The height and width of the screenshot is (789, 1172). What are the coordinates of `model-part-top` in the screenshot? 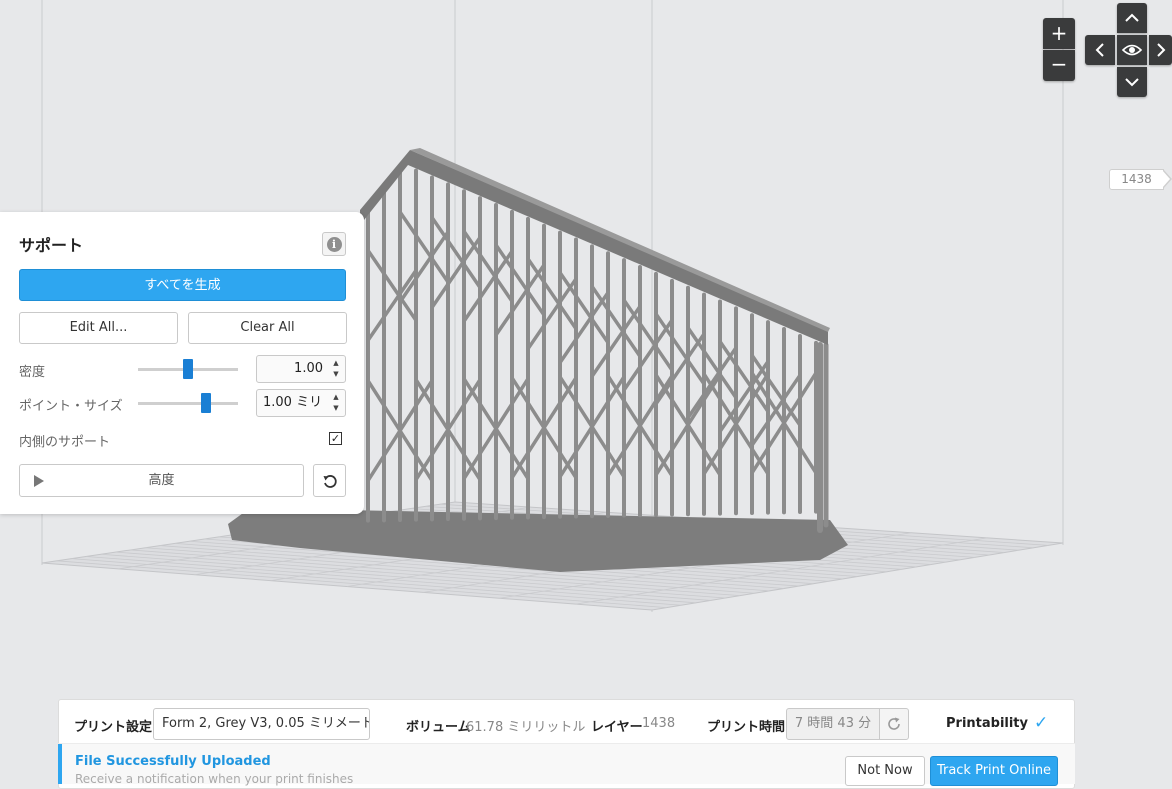 It's located at (620, 240).